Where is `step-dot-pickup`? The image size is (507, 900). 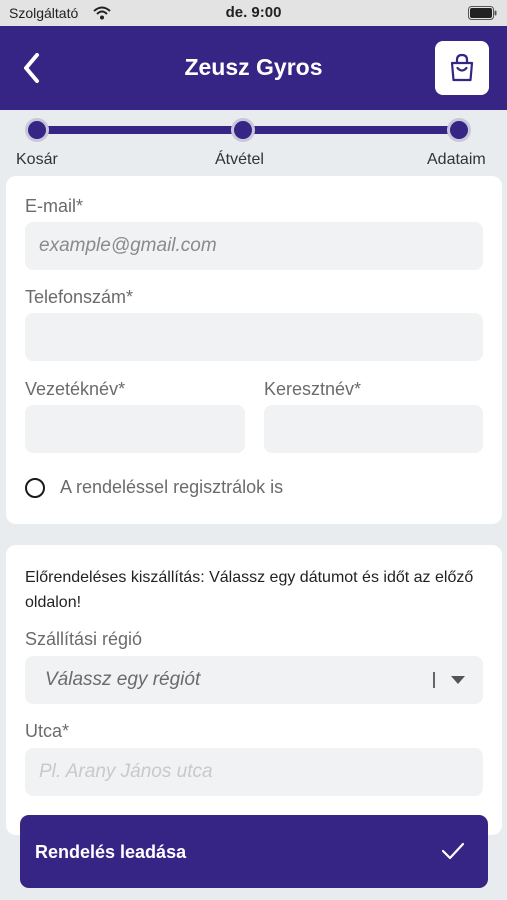 step-dot-pickup is located at coordinates (243, 130).